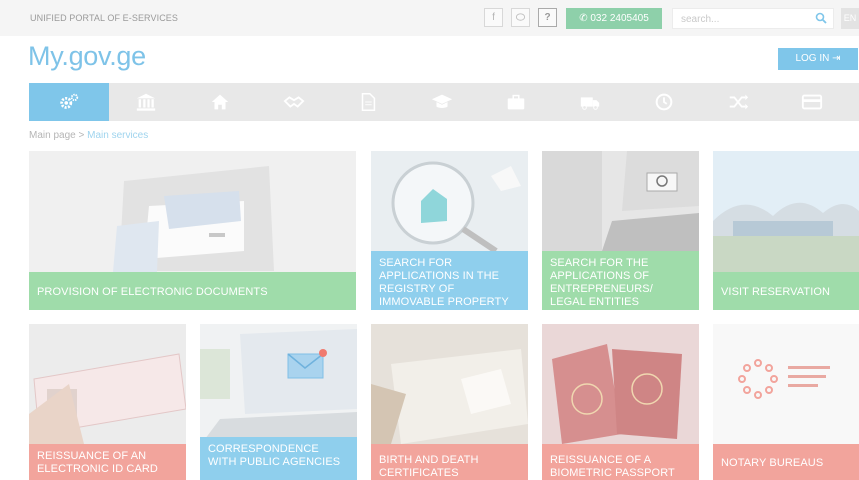 The height and width of the screenshot is (480, 859). I want to click on credit-card-icon, so click(812, 102).